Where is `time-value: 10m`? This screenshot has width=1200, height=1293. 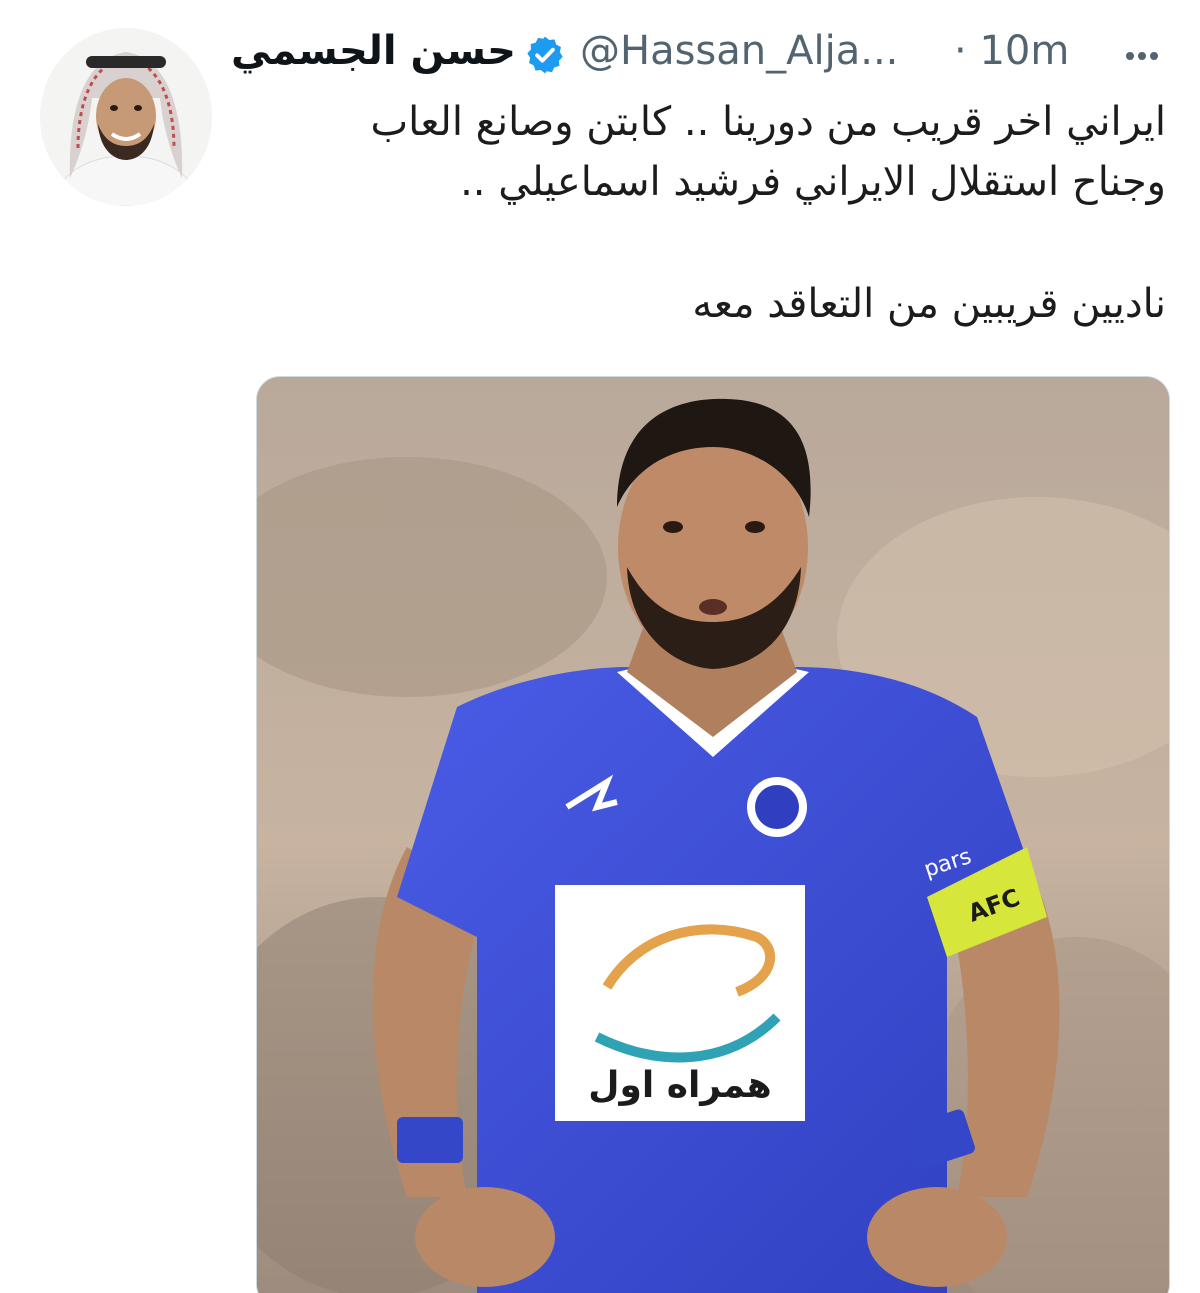 time-value: 10m is located at coordinates (1024, 51).